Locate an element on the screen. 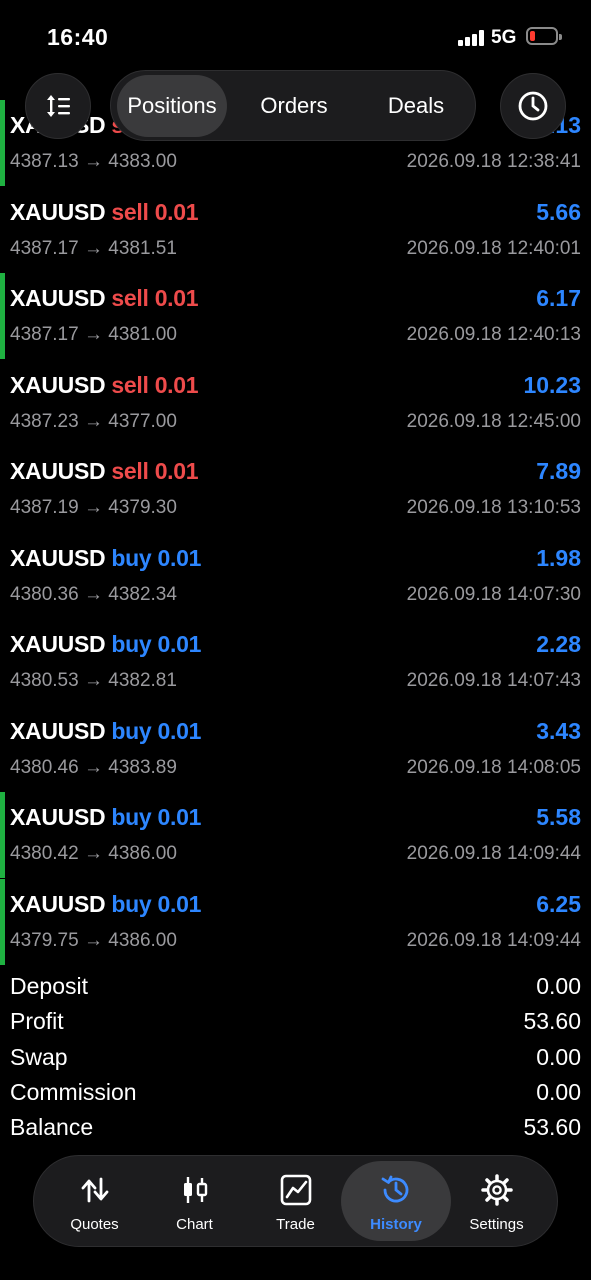  summary-row-swap: Swap 0.00 is located at coordinates (295, 1061).